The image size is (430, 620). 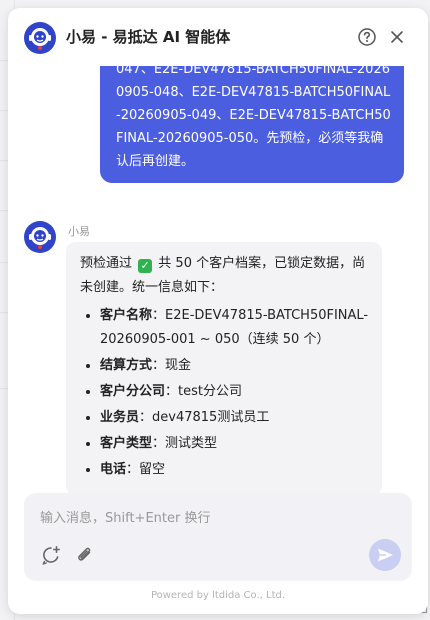 I want to click on list-item: 业务员：dev47815测试员工, so click(x=235, y=418).